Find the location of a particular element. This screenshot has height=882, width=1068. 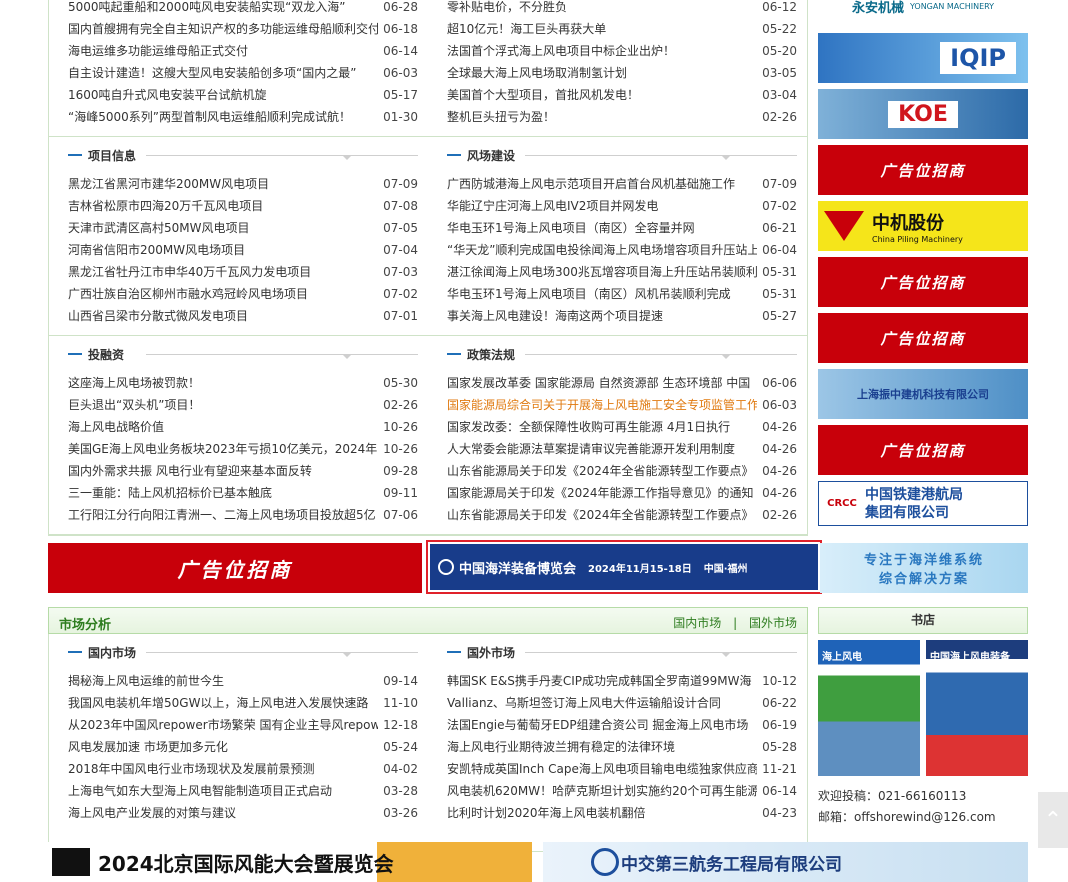

wind-farm-title: 风场建设 is located at coordinates (491, 155).